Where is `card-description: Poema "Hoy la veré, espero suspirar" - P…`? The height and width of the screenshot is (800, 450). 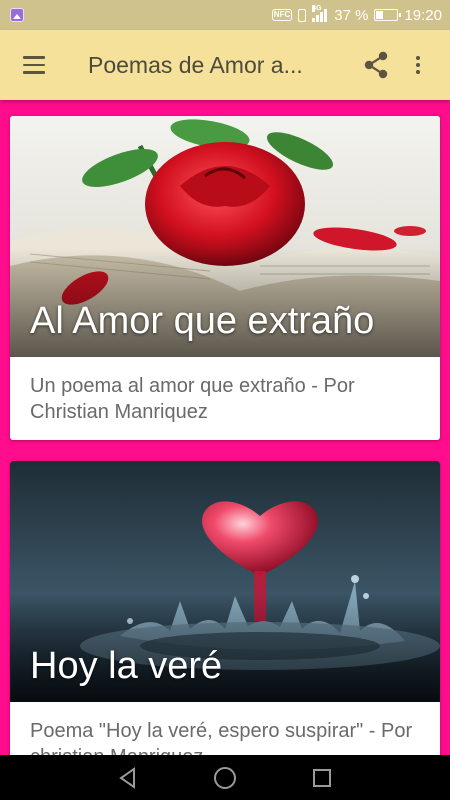
card-description: Poema "Hoy la veré, espero suspirar" - P… is located at coordinates (221, 740).